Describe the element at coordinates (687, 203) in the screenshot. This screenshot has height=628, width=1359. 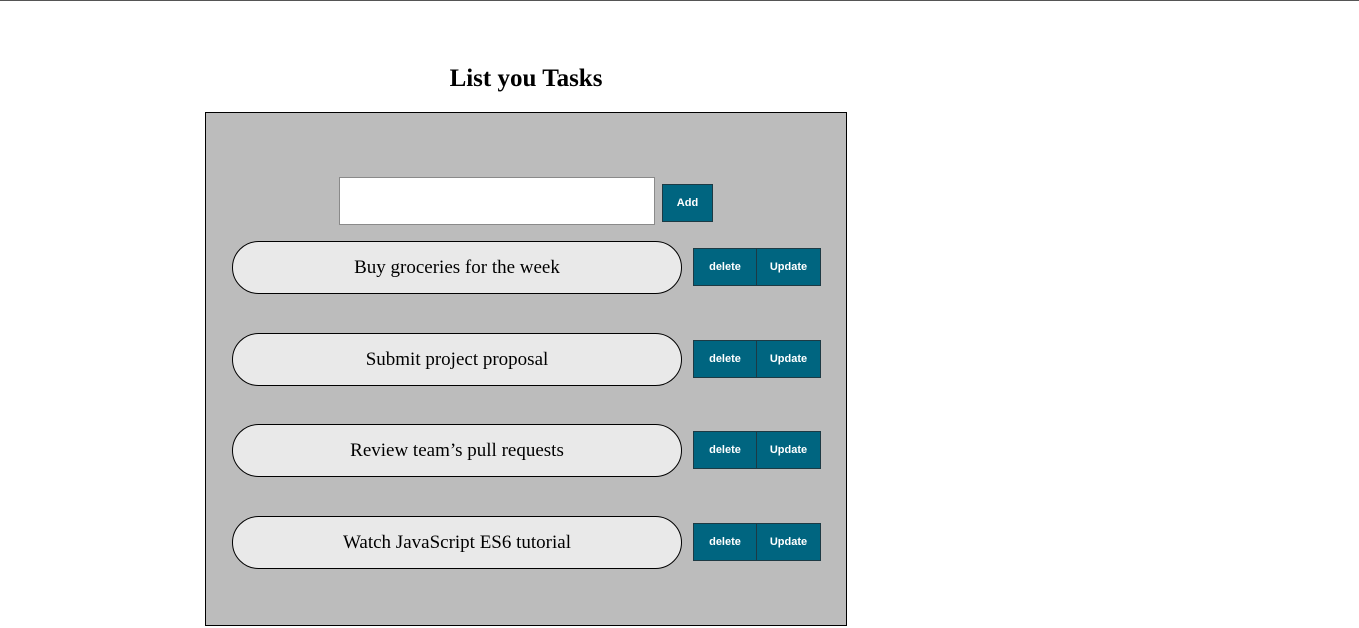
I see `add-button: Add` at that location.